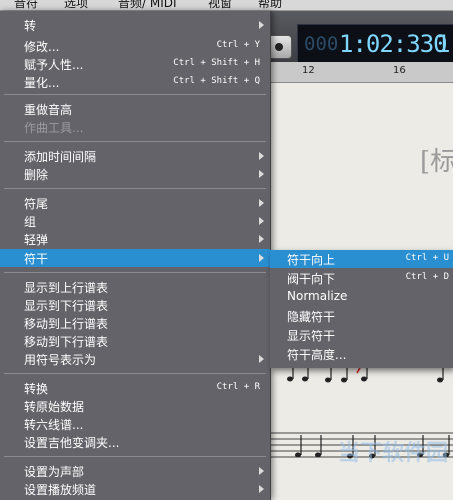 The width and height of the screenshot is (453, 500). I want to click on time-display-prefix: 000, so click(321, 44).